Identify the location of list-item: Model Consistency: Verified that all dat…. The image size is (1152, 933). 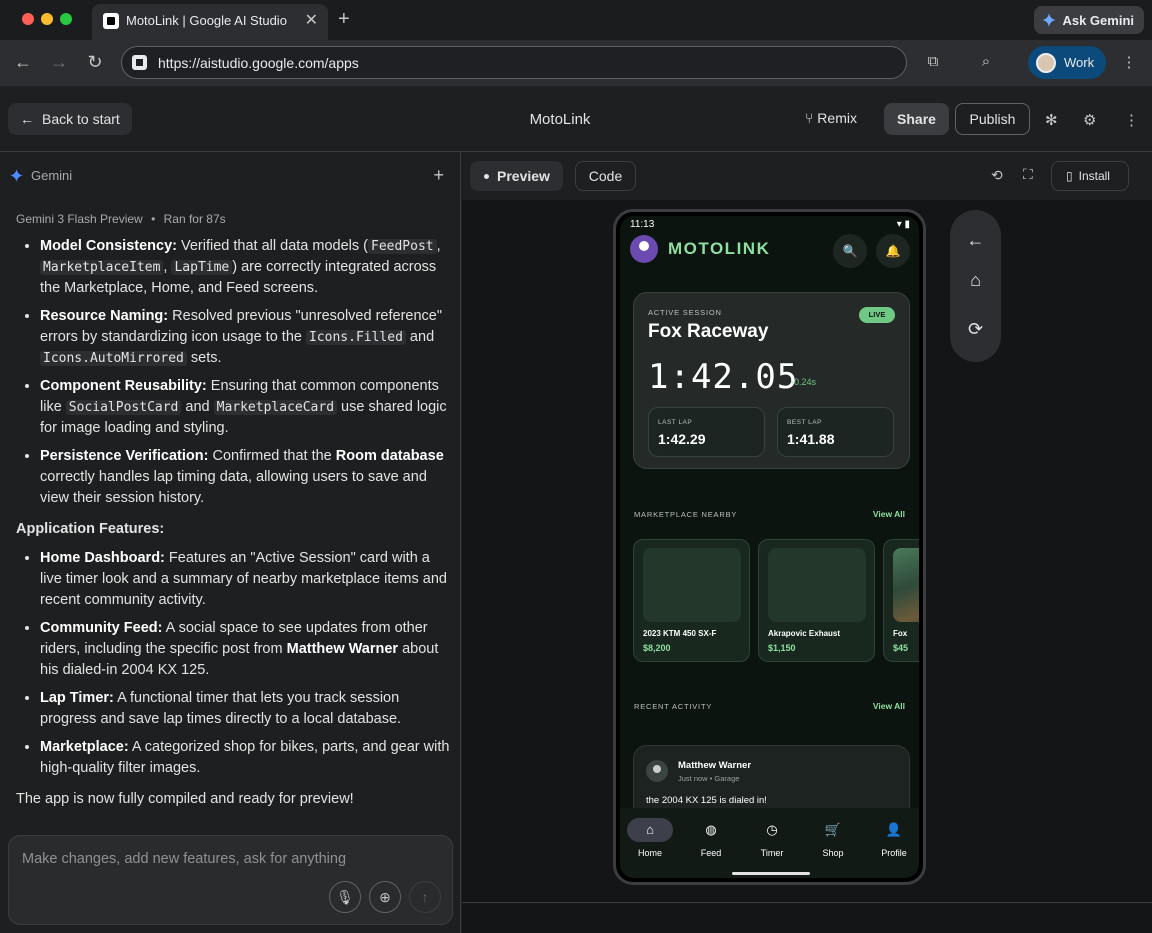
(245, 267).